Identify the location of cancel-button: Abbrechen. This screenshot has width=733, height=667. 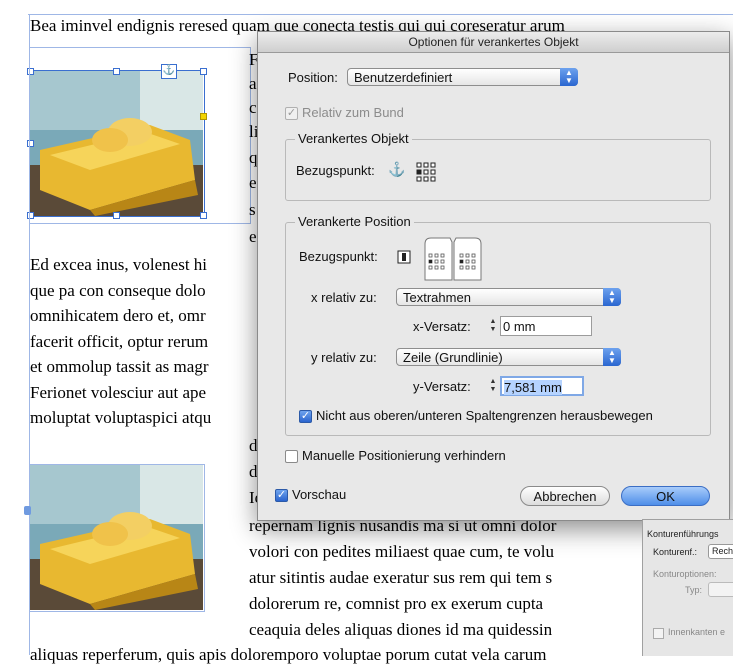
(565, 496).